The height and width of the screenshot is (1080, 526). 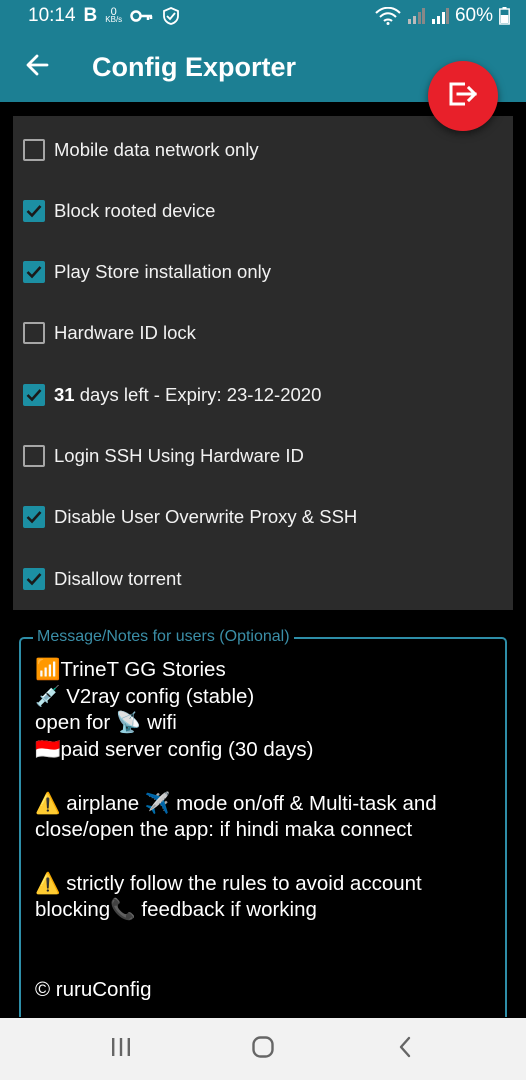 I want to click on expiry-text: days left - Expiry: 23-12-2020, so click(x=198, y=394).